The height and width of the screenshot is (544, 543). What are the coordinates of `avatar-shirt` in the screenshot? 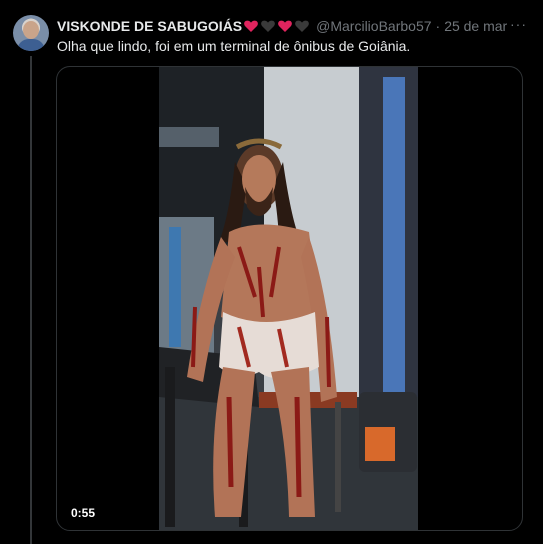 It's located at (31, 45).